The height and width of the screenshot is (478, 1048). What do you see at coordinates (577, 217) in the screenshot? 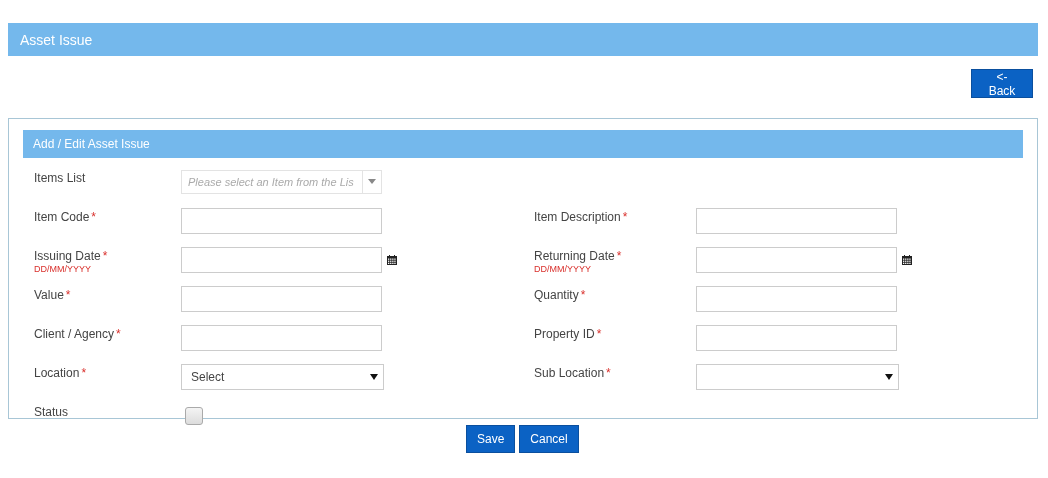
I see `field-label: Item Description` at bounding box center [577, 217].